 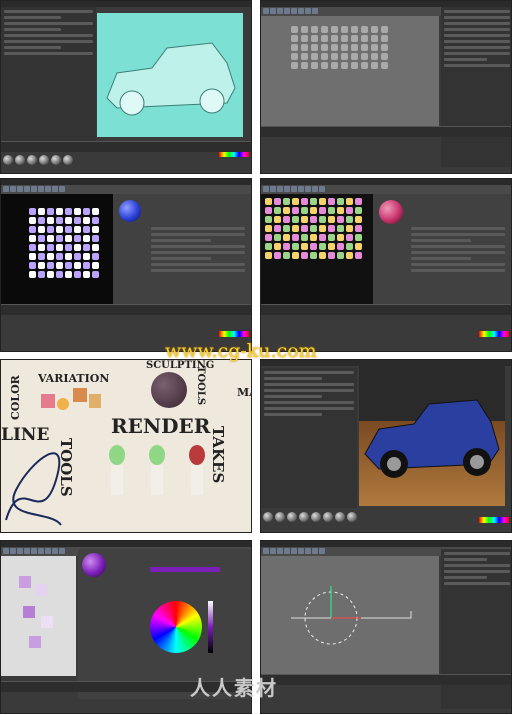 What do you see at coordinates (161, 426) in the screenshot?
I see `render-label: RENDER` at bounding box center [161, 426].